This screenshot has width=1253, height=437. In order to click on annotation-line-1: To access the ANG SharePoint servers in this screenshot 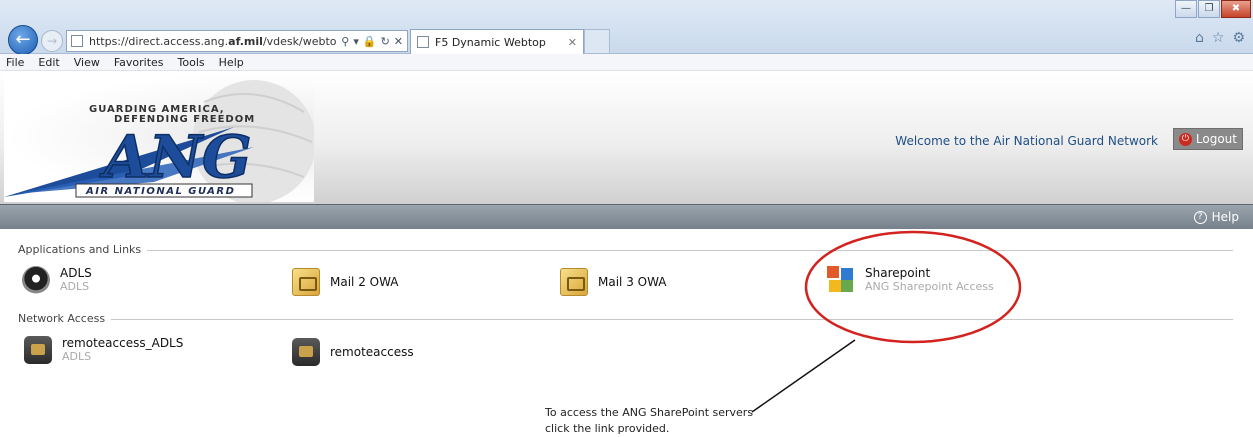, I will do `click(649, 412)`.